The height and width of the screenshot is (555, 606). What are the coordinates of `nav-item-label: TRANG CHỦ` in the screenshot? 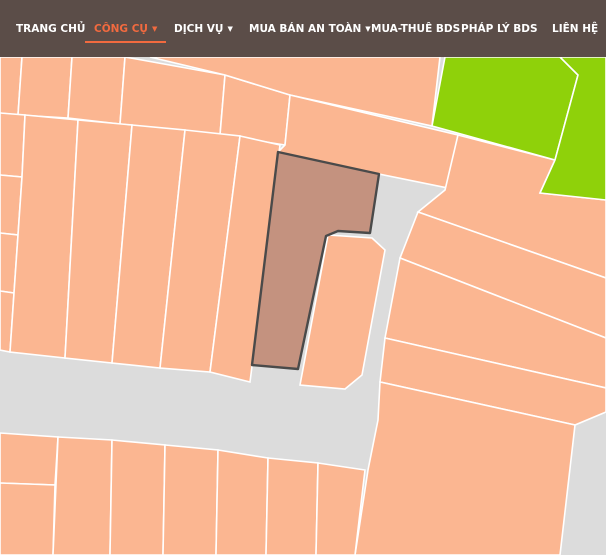 It's located at (51, 28).